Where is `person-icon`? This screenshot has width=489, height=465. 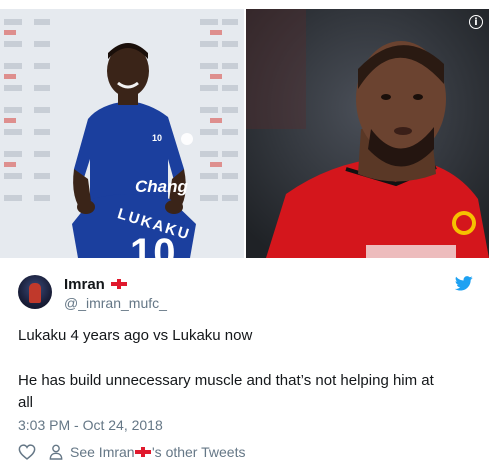
person-icon is located at coordinates (56, 452).